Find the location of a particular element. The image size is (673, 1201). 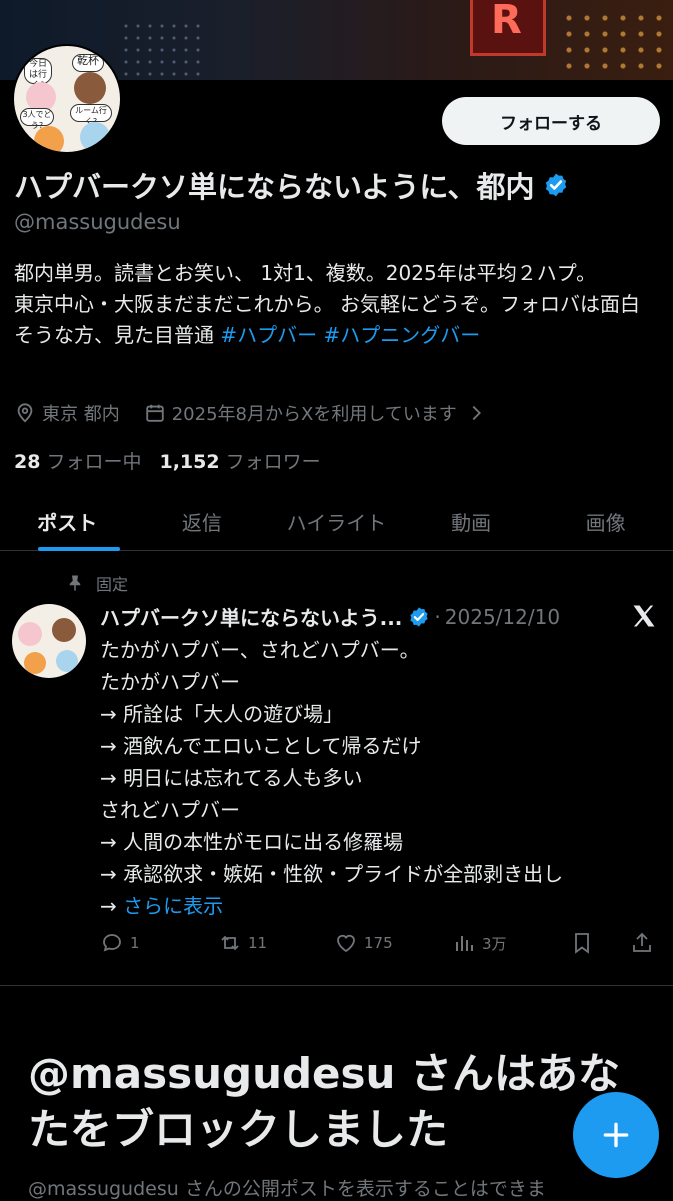

show-more-link: さらに表示 is located at coordinates (173, 906).